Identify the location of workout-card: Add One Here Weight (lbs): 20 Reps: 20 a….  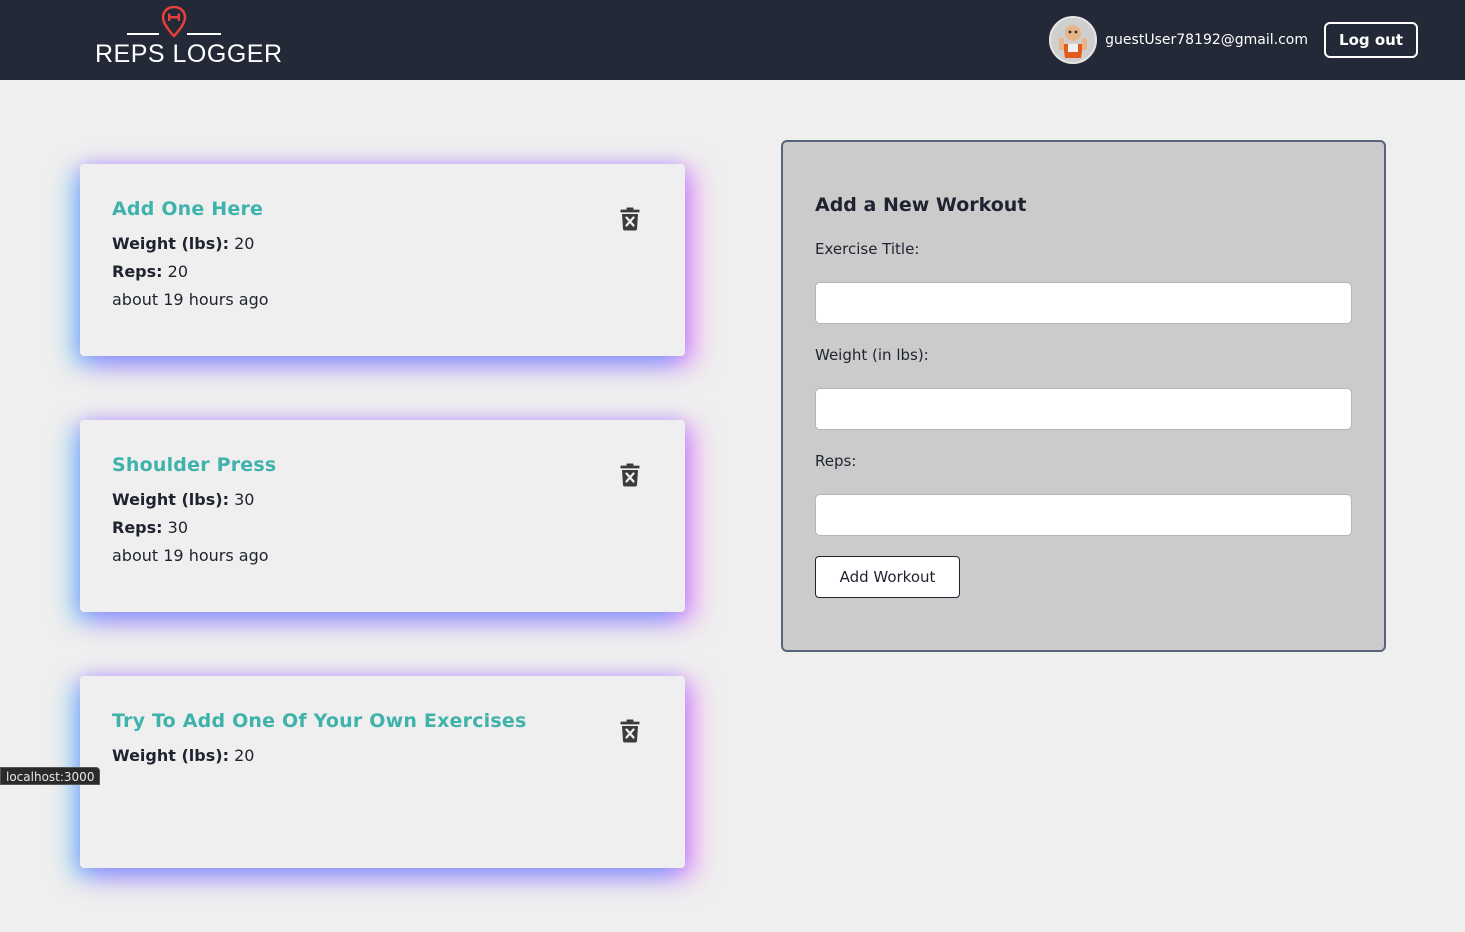
(382, 260).